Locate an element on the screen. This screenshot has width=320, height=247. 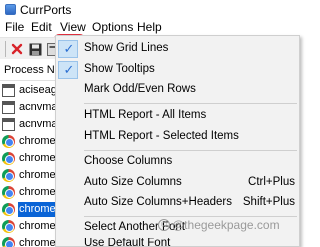
app-icon is located at coordinates (10, 9).